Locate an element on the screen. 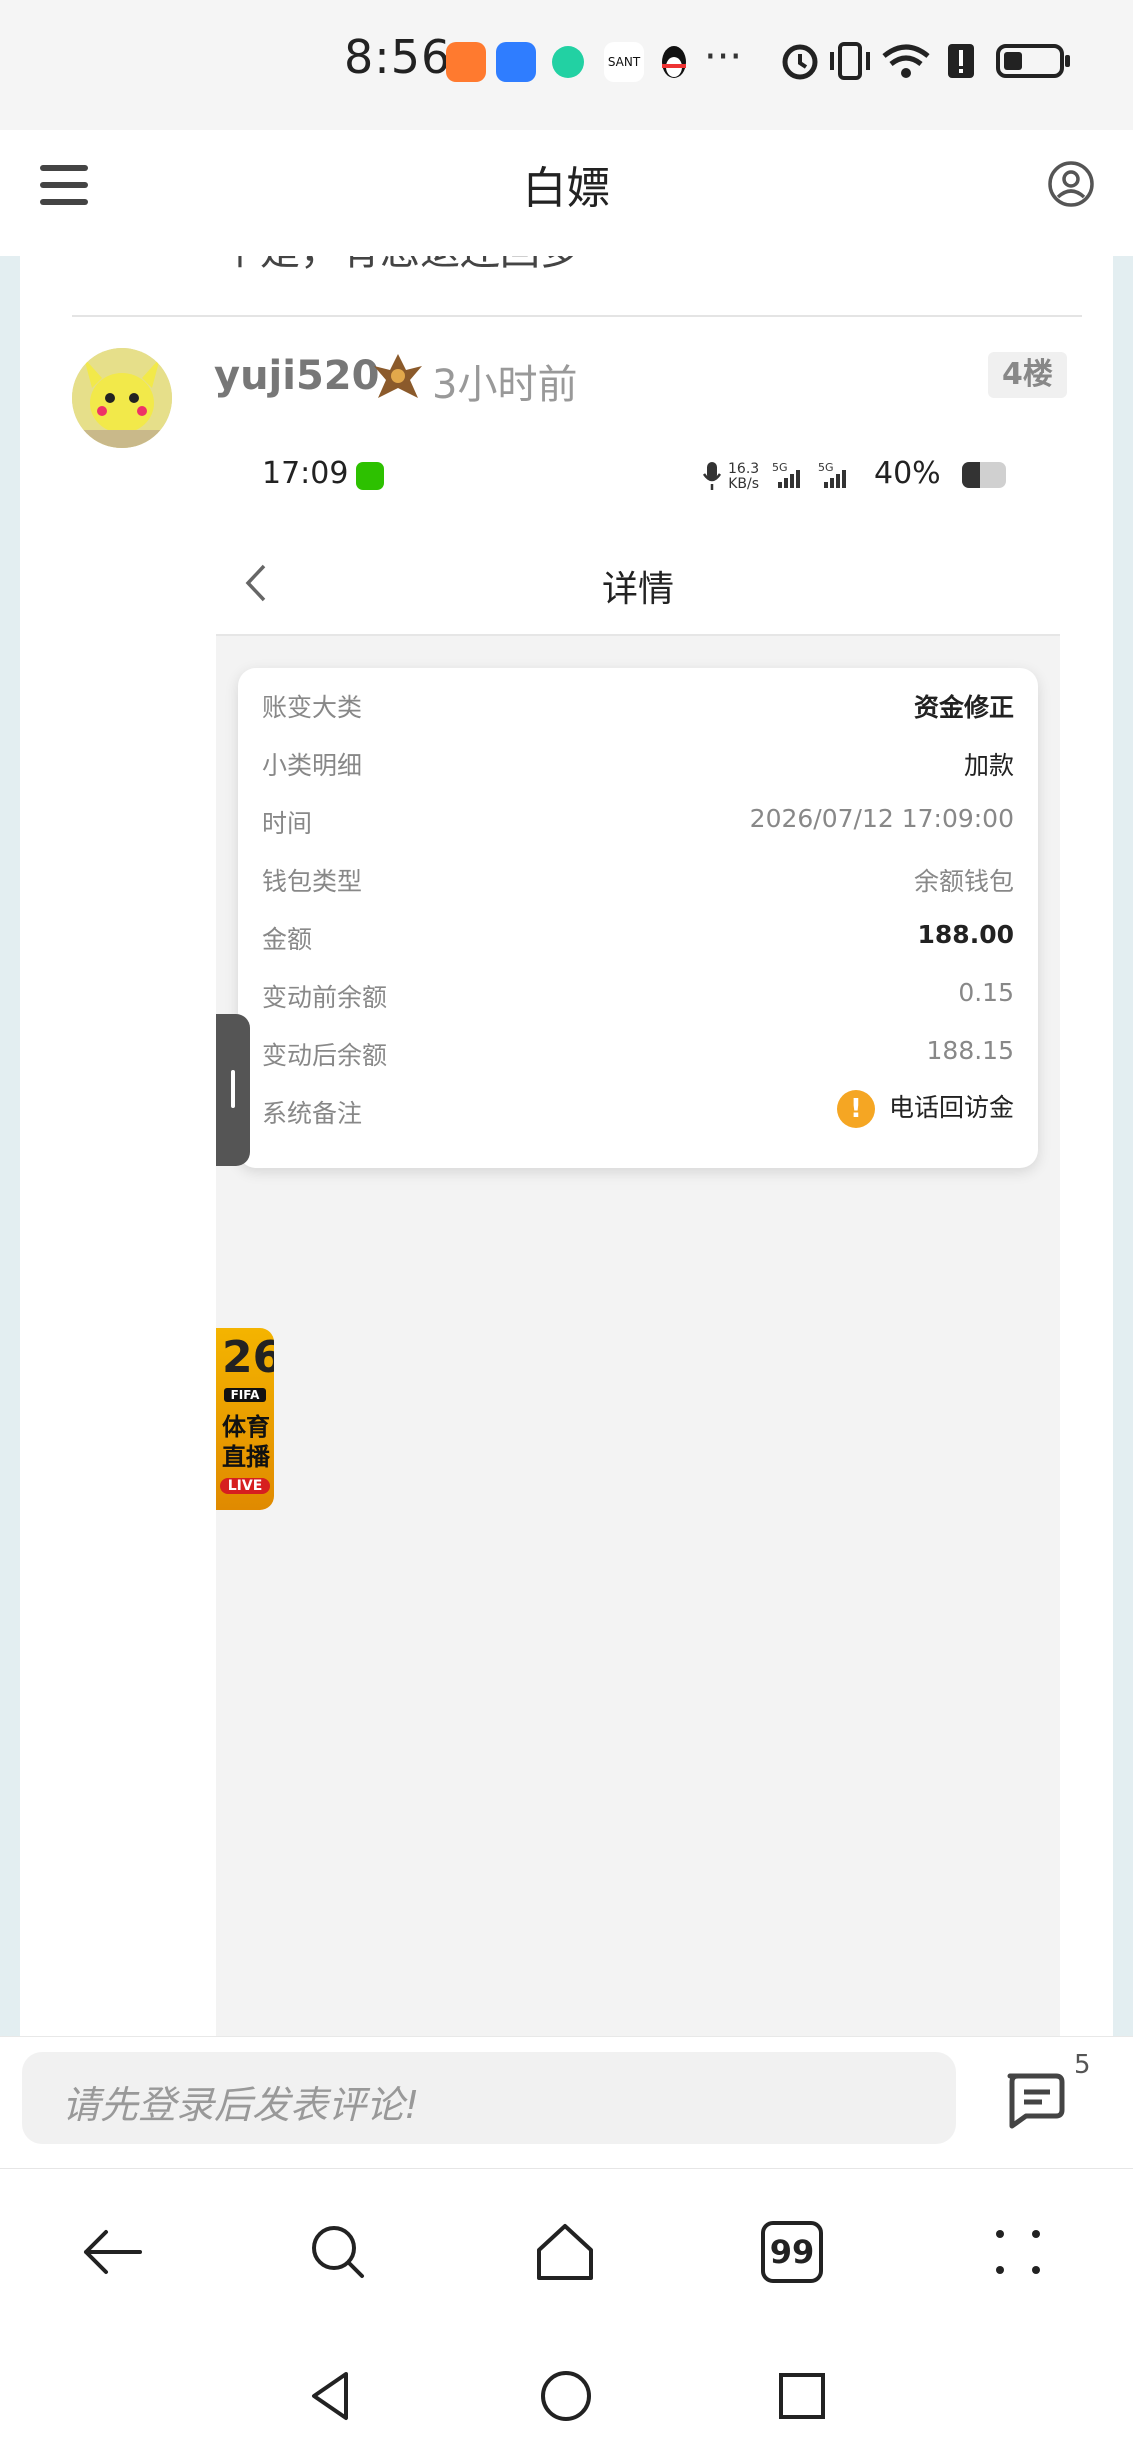 This screenshot has width=1133, height=2453. notification-app-icon is located at coordinates (466, 62).